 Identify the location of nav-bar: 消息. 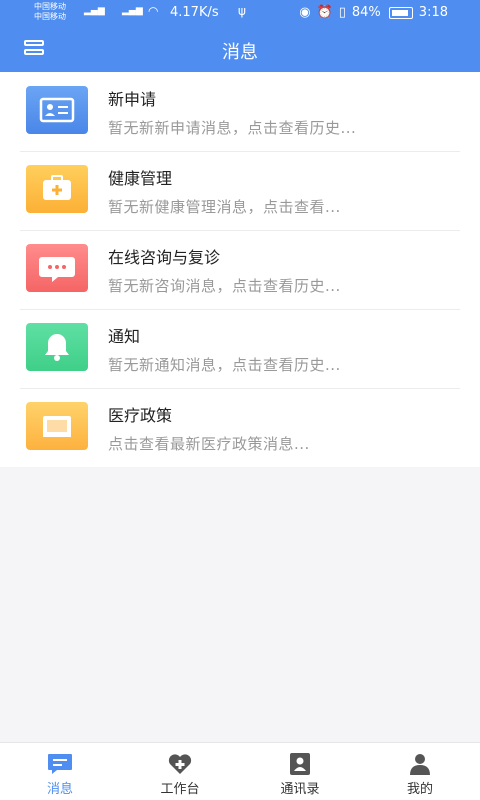
(240, 49).